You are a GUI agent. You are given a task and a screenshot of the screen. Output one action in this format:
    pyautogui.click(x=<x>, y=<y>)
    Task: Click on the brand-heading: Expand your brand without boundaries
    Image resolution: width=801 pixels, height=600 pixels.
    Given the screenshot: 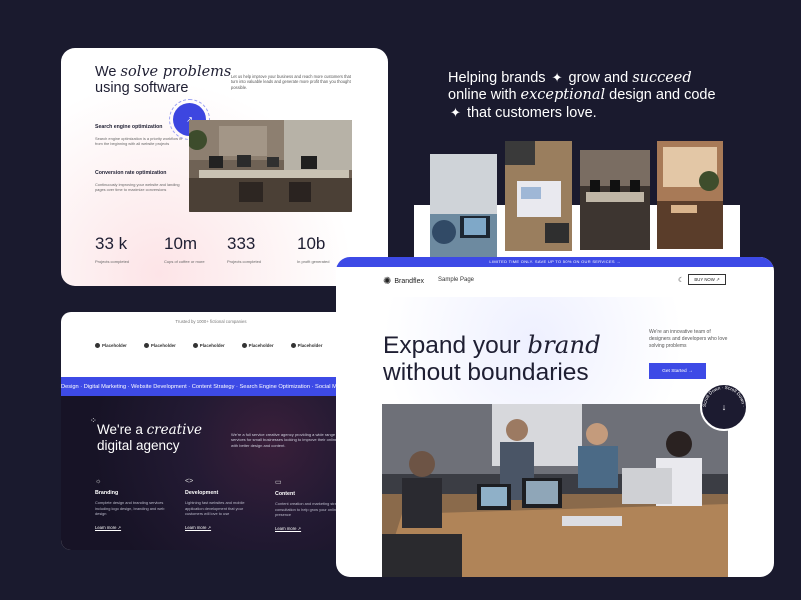 What is the action you would take?
    pyautogui.click(x=492, y=358)
    